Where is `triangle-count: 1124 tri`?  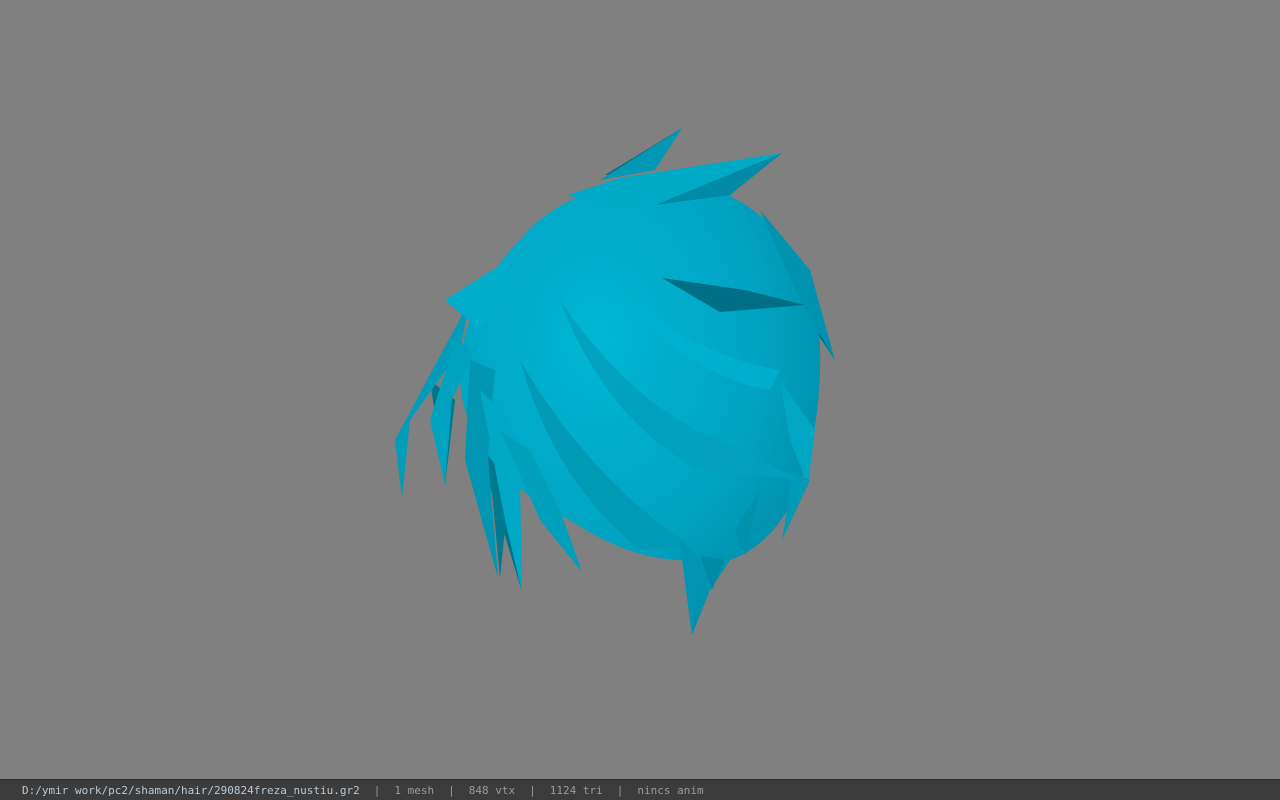 triangle-count: 1124 tri is located at coordinates (576, 790).